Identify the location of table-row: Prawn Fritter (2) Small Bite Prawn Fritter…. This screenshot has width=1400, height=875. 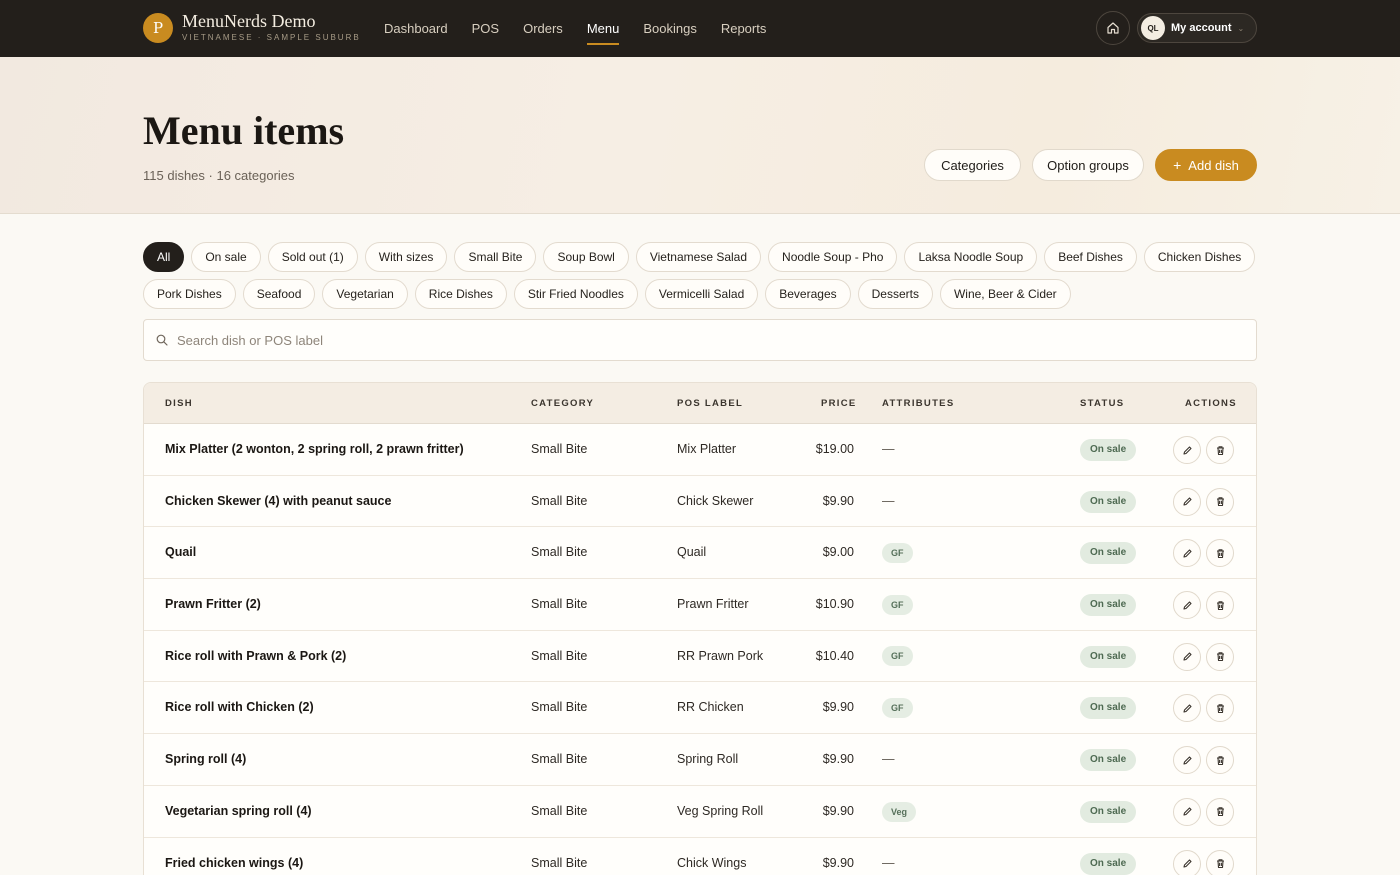
(700, 605).